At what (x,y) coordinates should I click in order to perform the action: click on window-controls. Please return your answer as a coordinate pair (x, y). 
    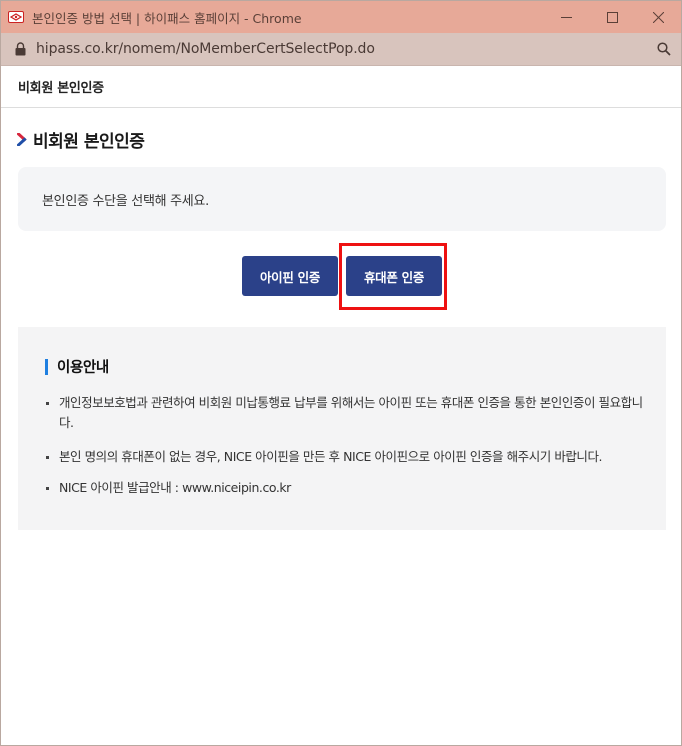
    Looking at the image, I should click on (612, 17).